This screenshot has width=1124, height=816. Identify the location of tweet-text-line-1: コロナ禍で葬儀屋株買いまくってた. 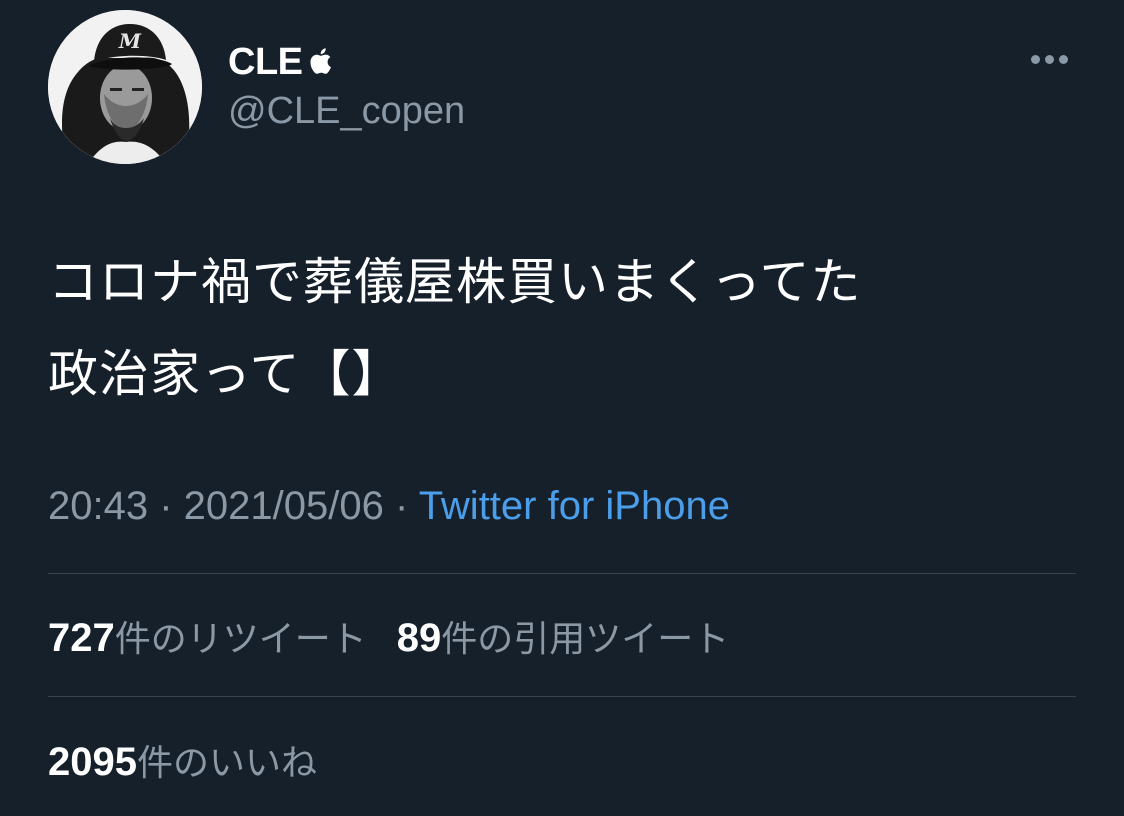
(455, 282).